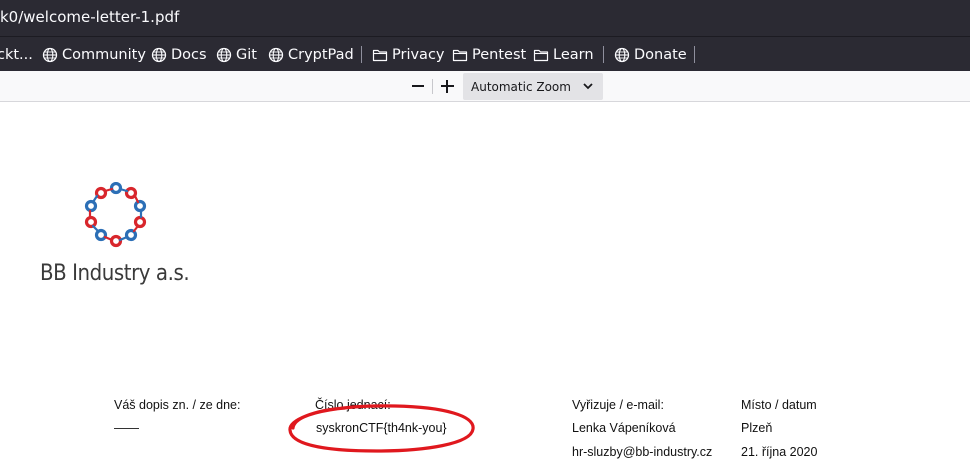 Image resolution: width=970 pixels, height=475 pixels. What do you see at coordinates (432, 86) in the screenshot?
I see `toolbar-separator` at bounding box center [432, 86].